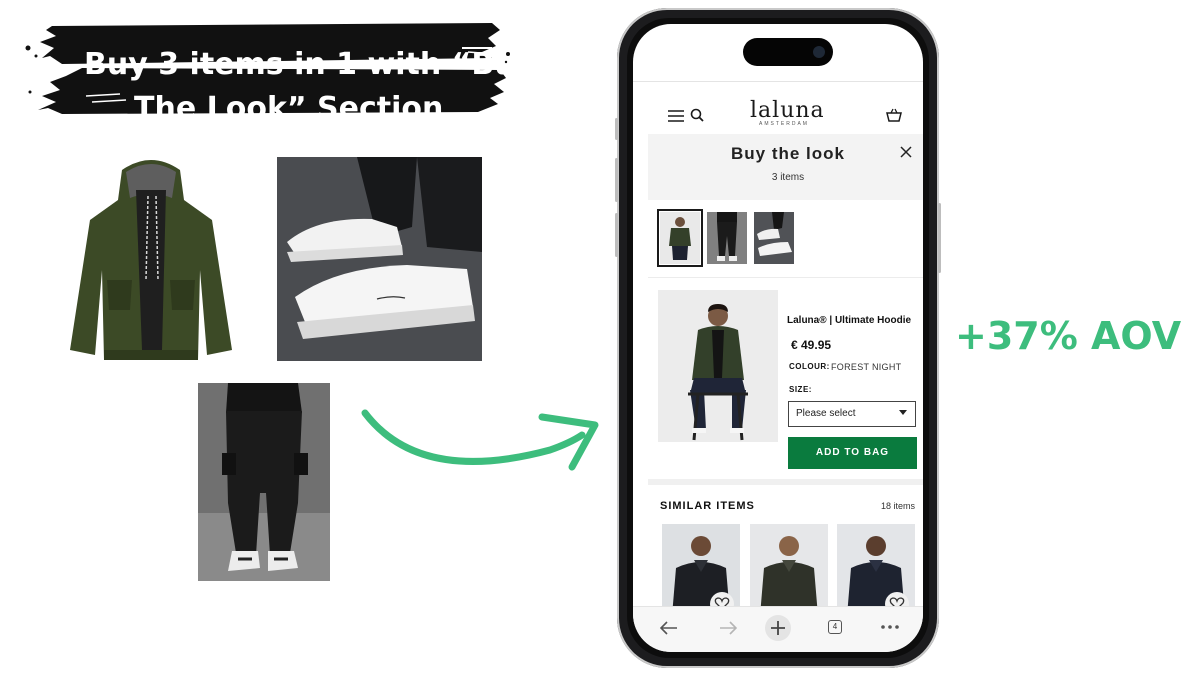  Describe the element at coordinates (811, 345) in the screenshot. I see `product-price: € 49.95` at that location.